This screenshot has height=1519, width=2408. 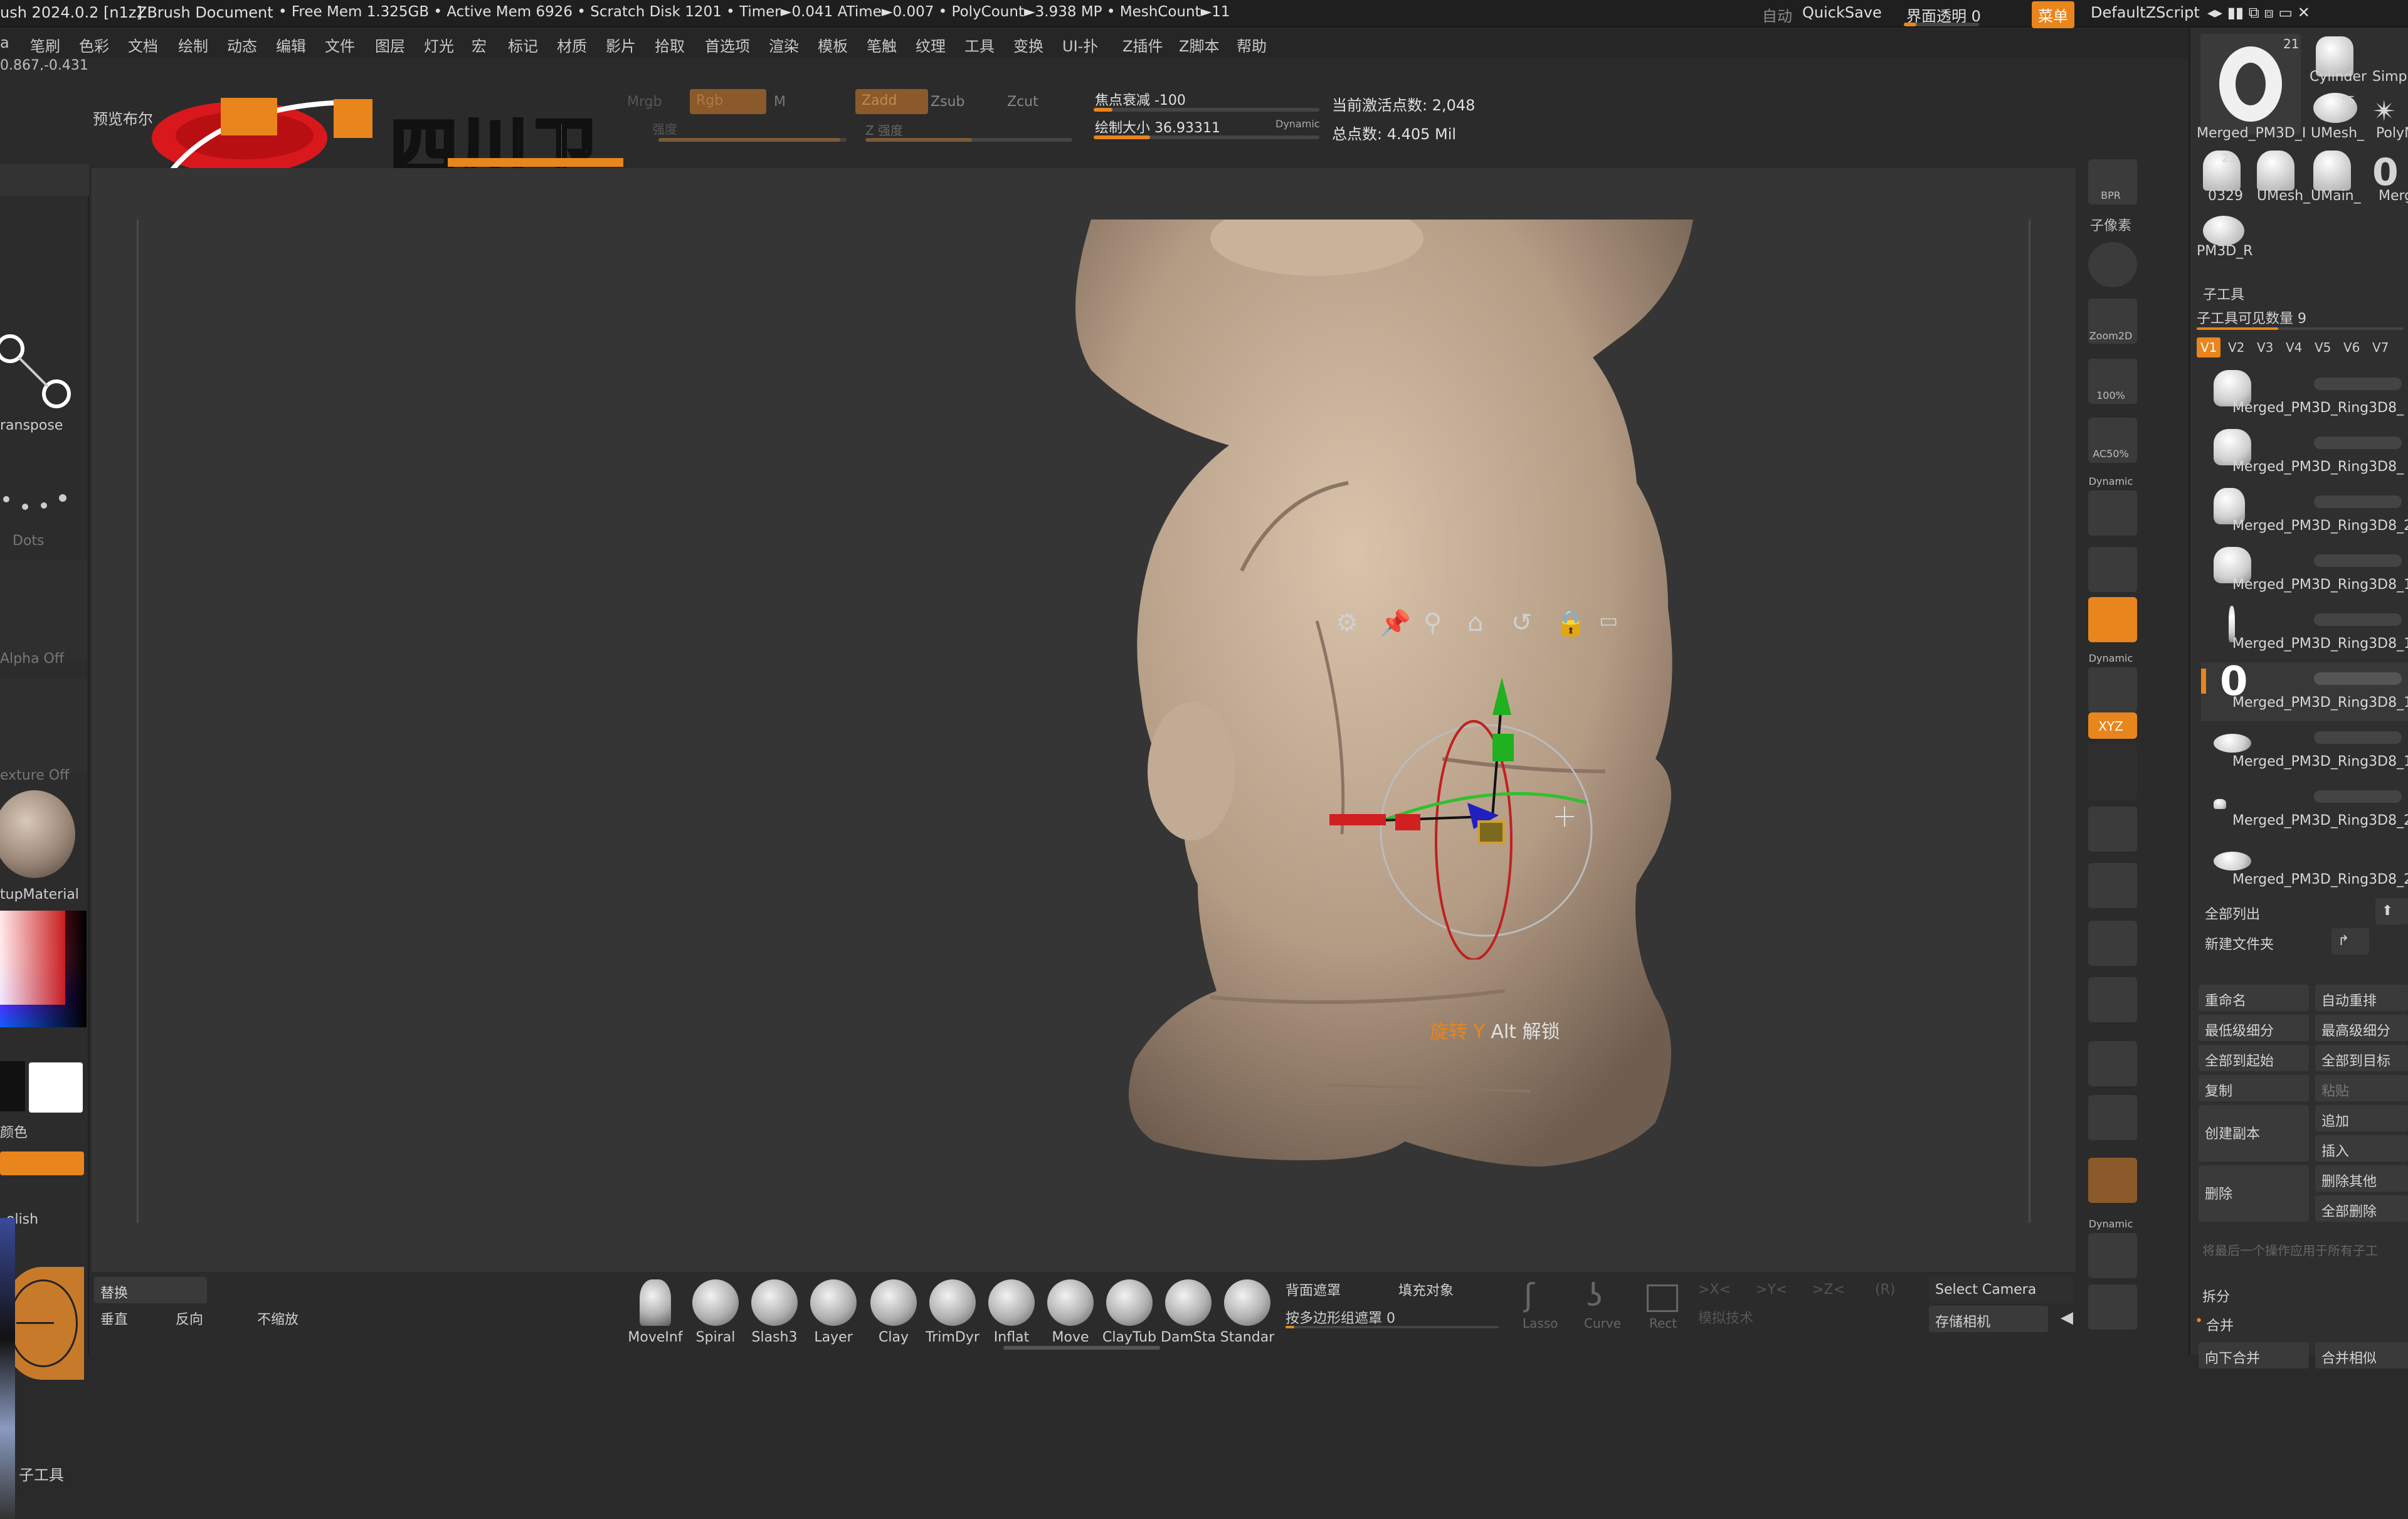 What do you see at coordinates (728, 102) in the screenshot?
I see `rgb-button: Rgb` at bounding box center [728, 102].